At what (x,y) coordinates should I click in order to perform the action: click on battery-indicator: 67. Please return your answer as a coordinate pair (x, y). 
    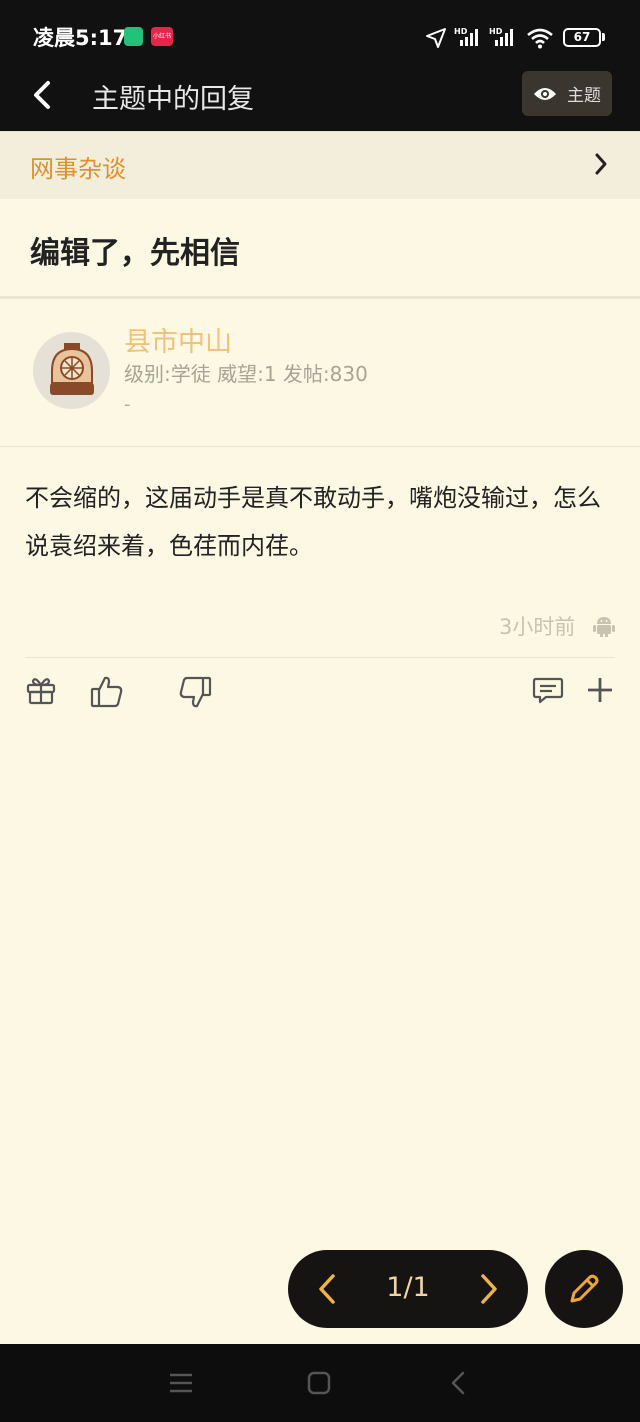
    Looking at the image, I should click on (582, 37).